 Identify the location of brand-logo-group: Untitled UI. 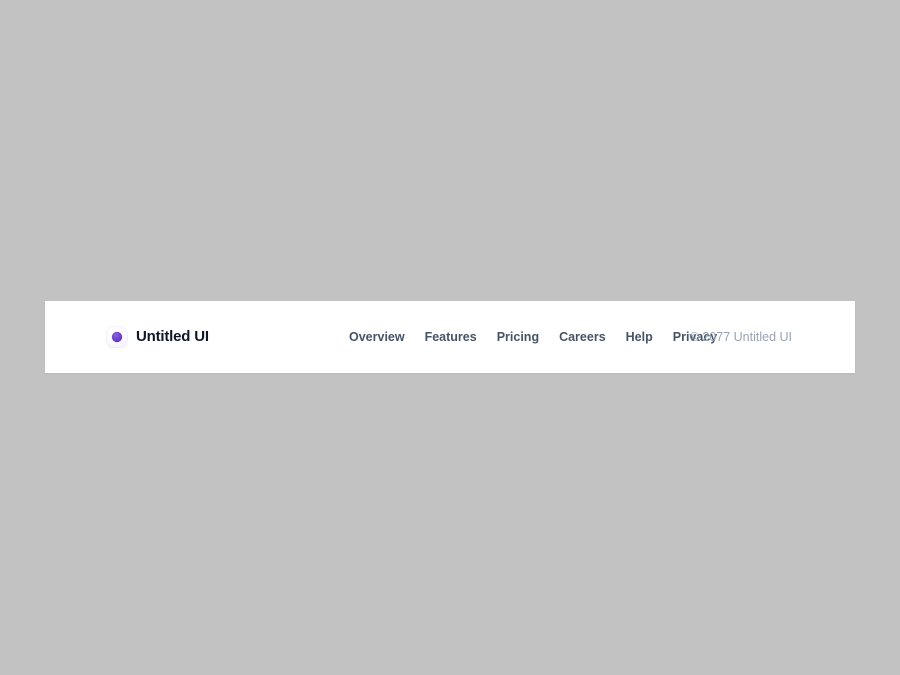
(158, 337).